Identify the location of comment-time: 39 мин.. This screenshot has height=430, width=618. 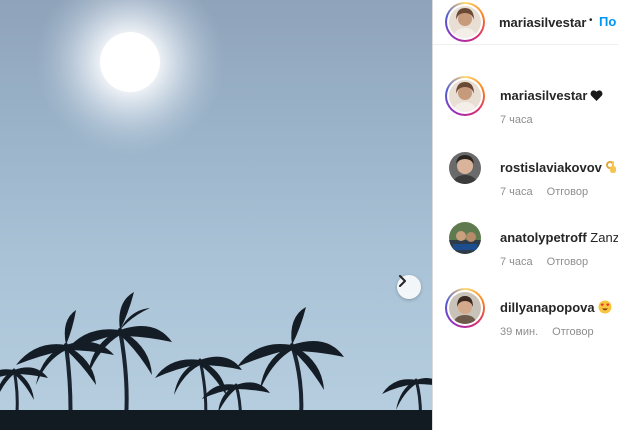
(519, 332).